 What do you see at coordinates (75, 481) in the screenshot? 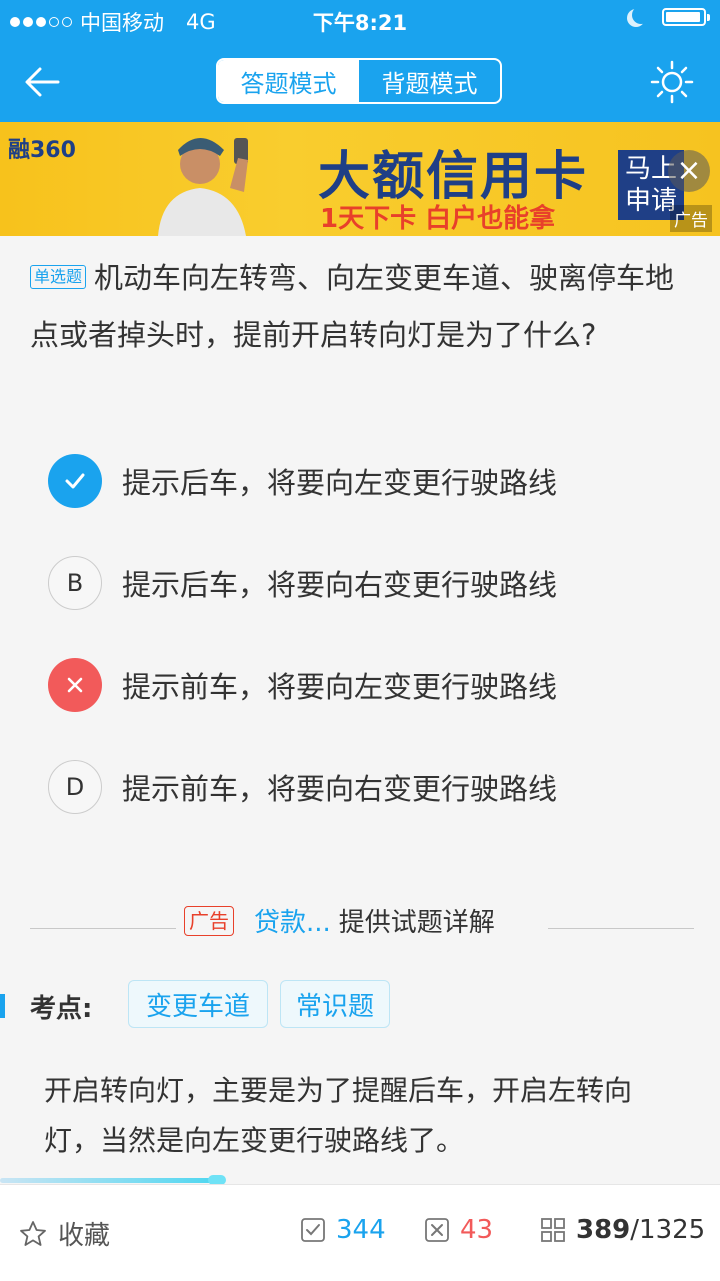
I see `check-icon` at bounding box center [75, 481].